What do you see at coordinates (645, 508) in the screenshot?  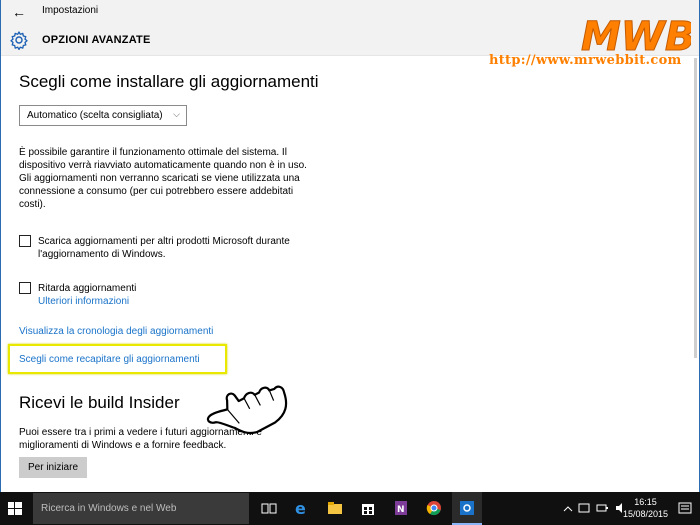 I see `clock: 16:15 15/08/2015` at bounding box center [645, 508].